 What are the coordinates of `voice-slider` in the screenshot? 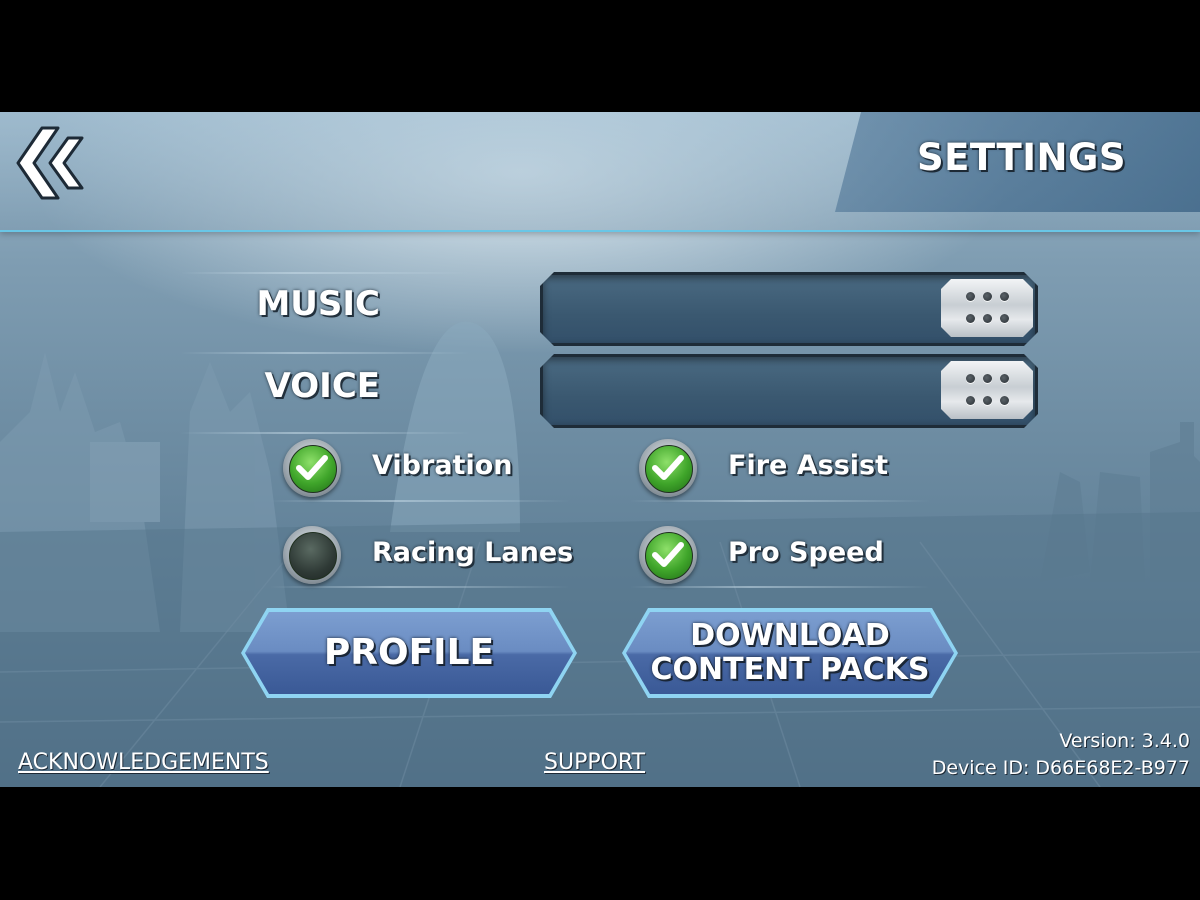 It's located at (789, 391).